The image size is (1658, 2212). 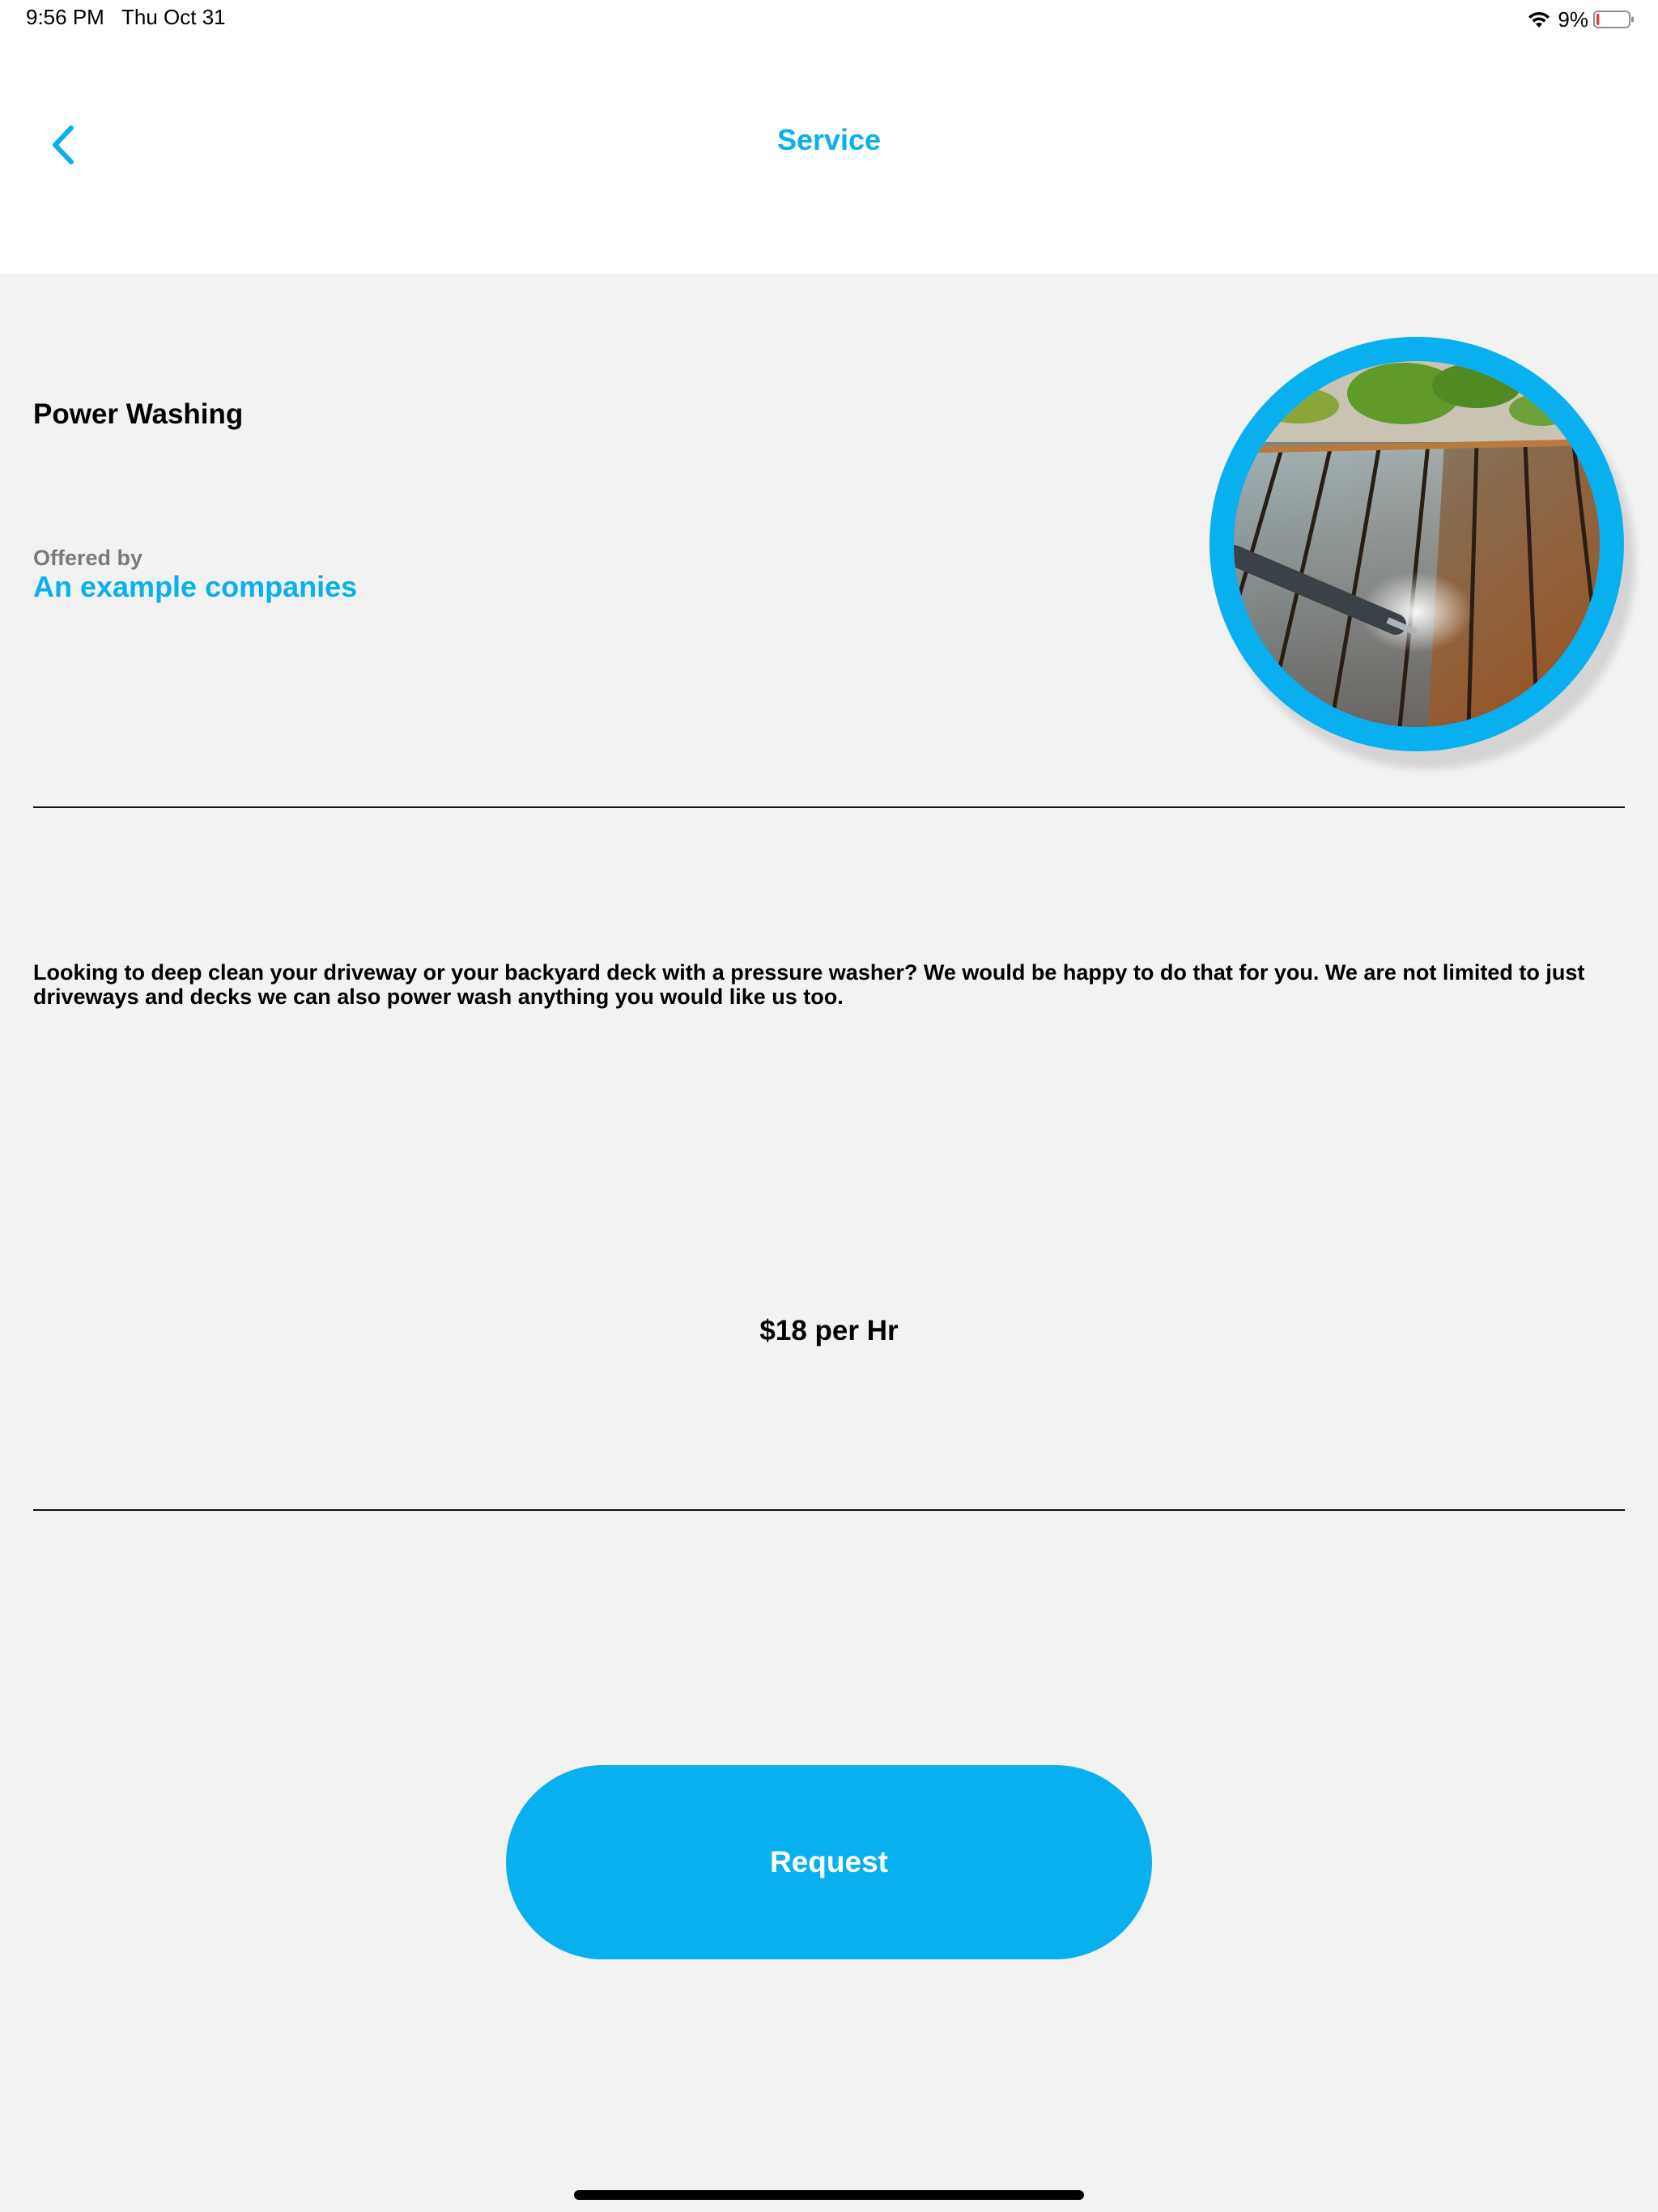 I want to click on status-time: 9:56 PM, so click(x=65, y=17).